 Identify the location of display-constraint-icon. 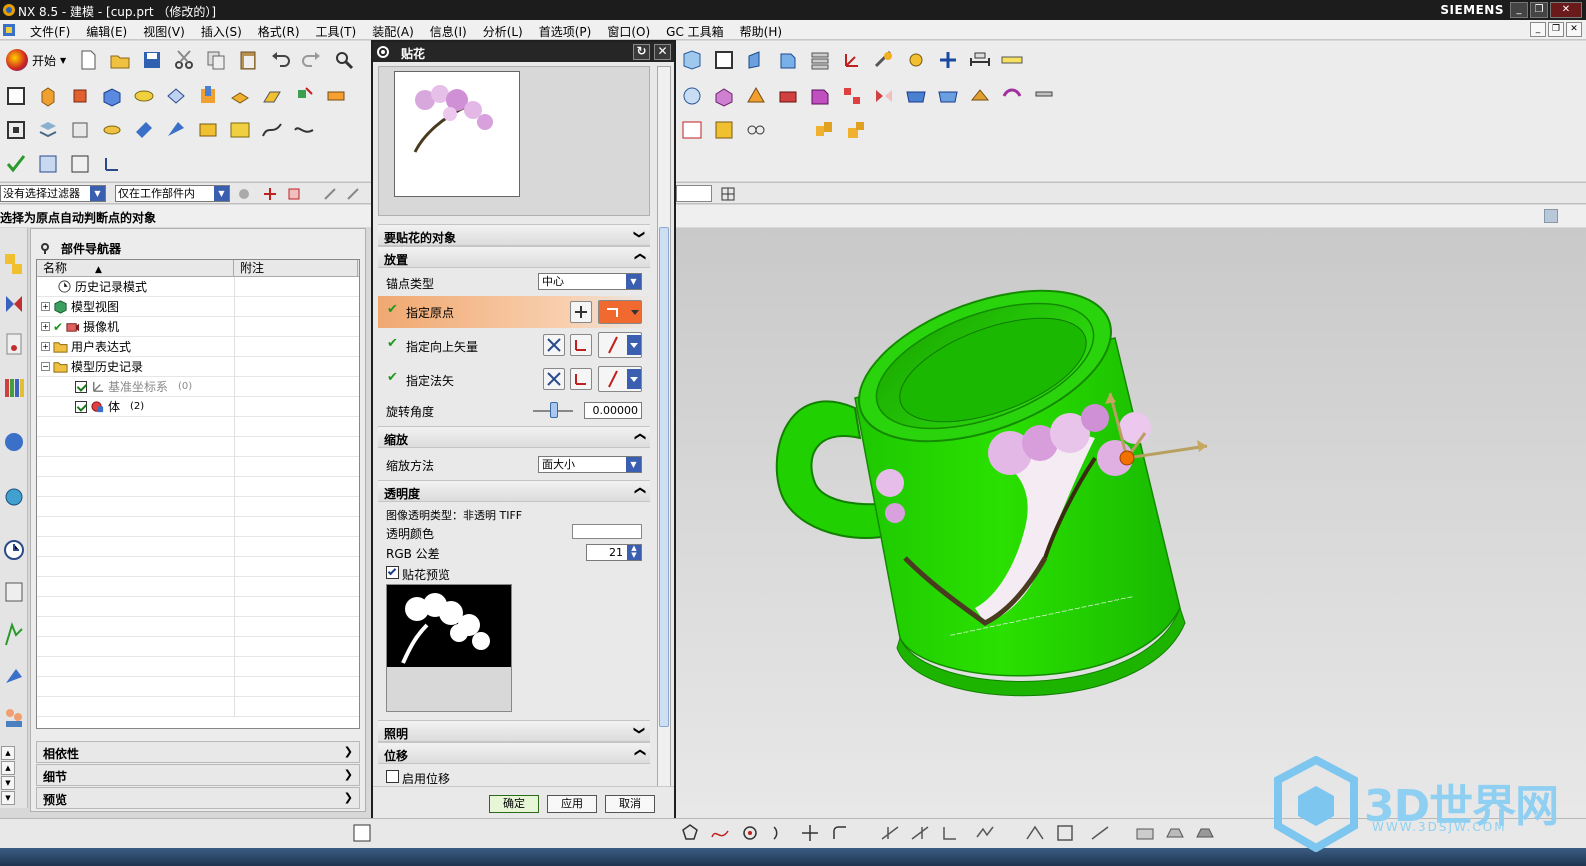
(1145, 833).